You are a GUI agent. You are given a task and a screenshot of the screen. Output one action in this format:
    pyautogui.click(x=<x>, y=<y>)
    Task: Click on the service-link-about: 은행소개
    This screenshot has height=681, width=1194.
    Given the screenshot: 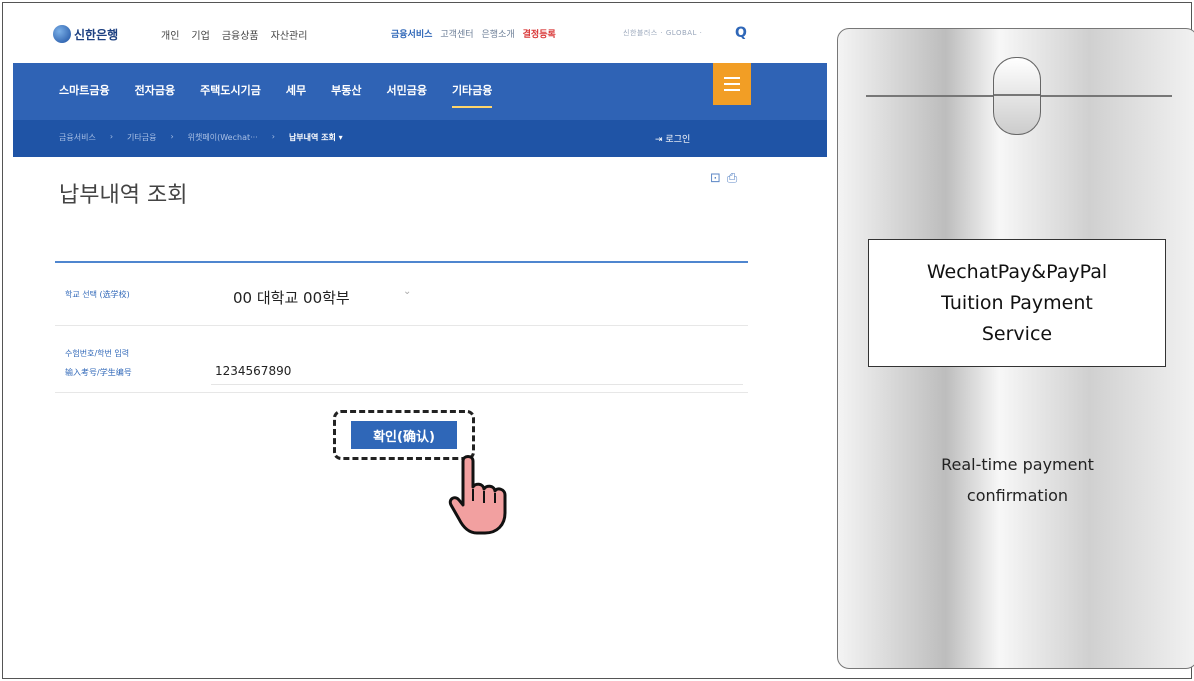 What is the action you would take?
    pyautogui.click(x=498, y=33)
    